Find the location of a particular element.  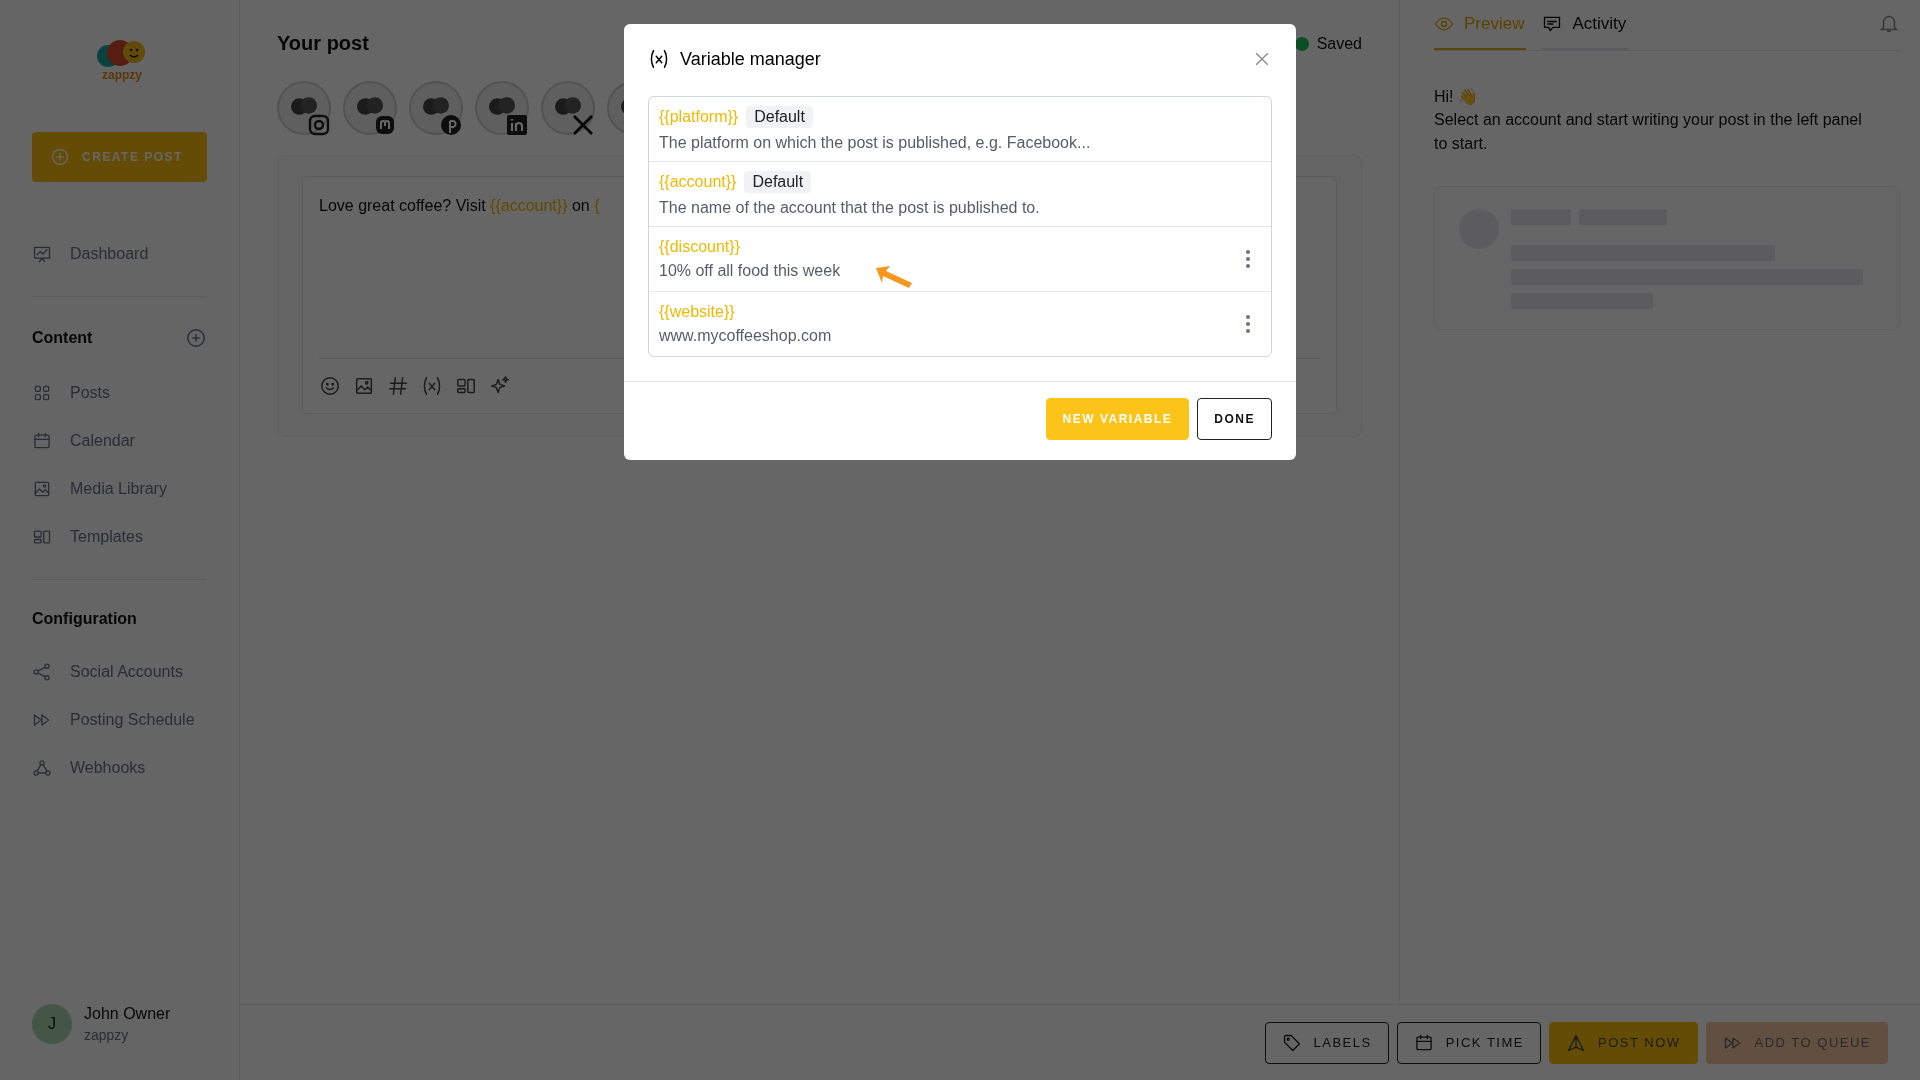

user-name: John Owner is located at coordinates (127, 1014).